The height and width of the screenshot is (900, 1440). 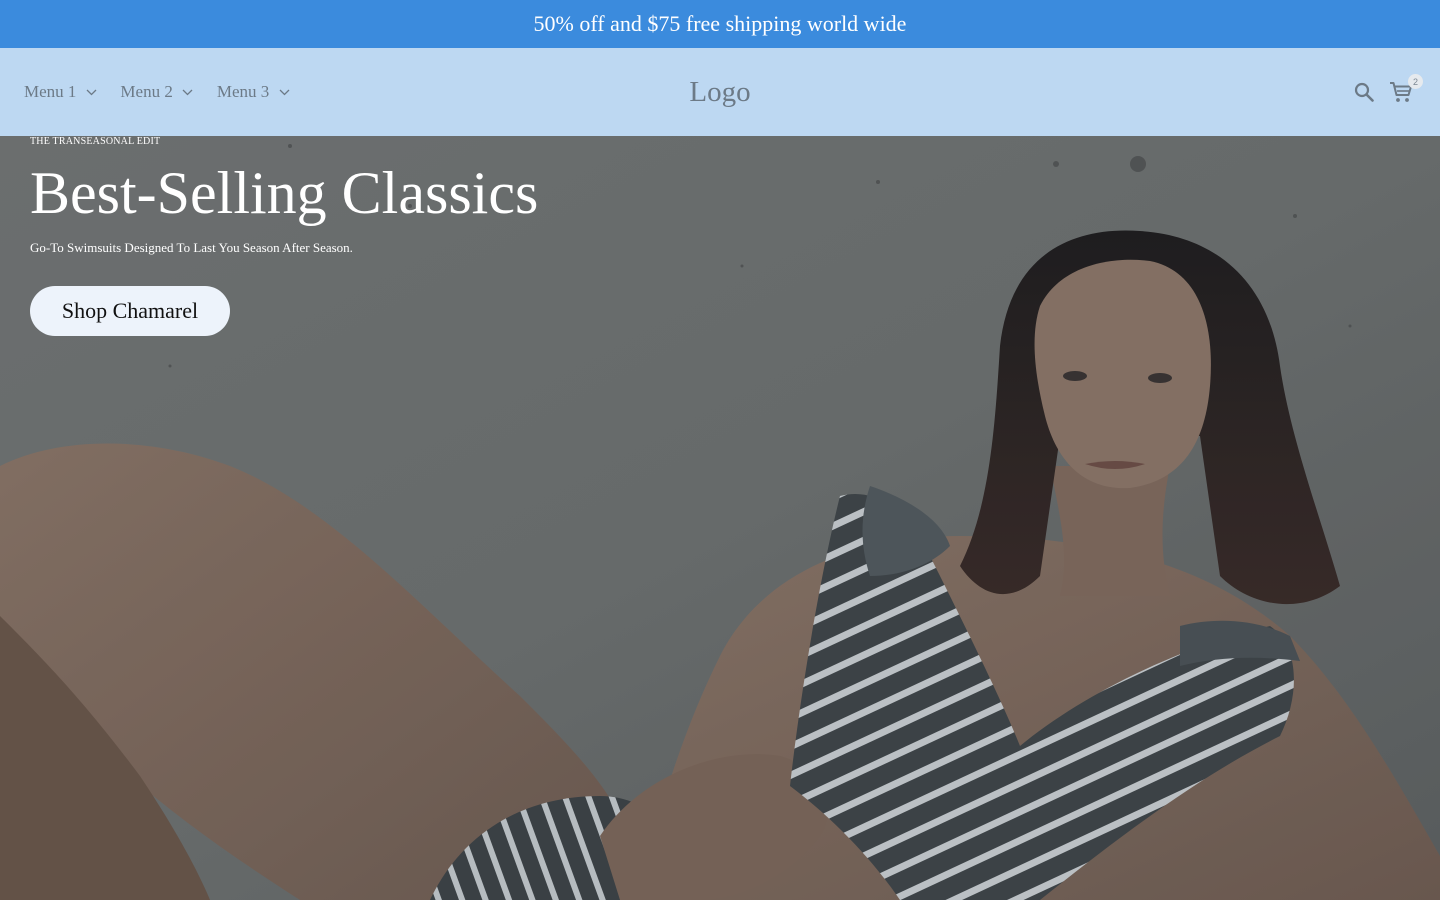 I want to click on announcement-bar: 50% off and $75 free shipping world wide, so click(x=720, y=24).